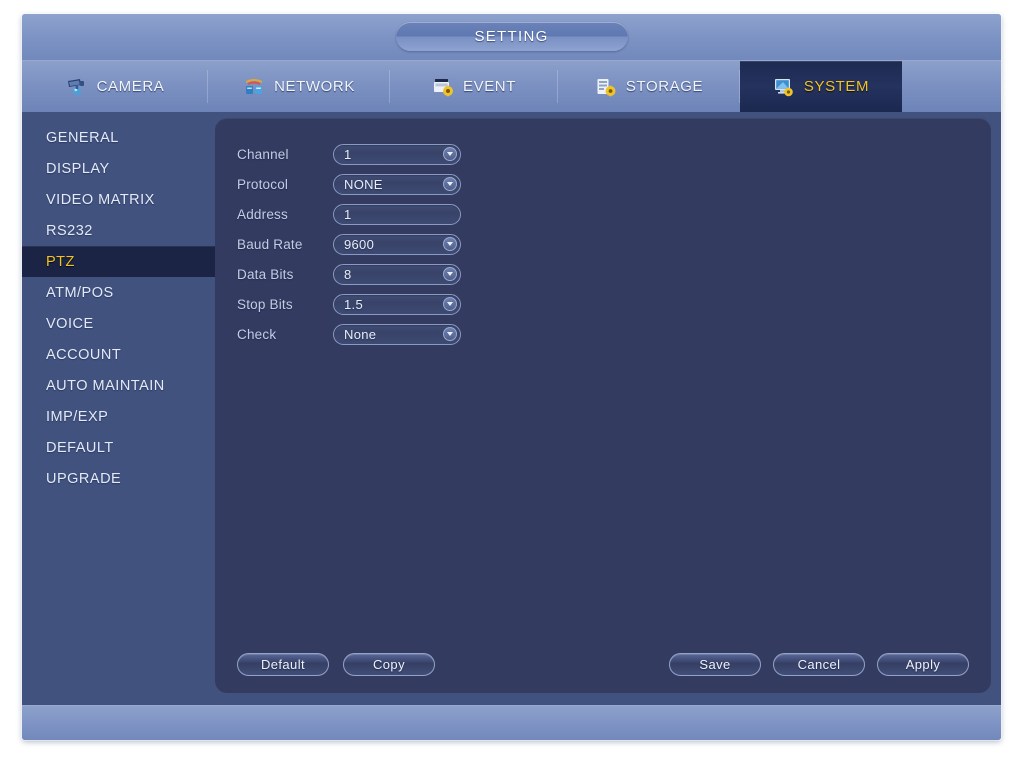  Describe the element at coordinates (314, 86) in the screenshot. I see `tab-network-label: NETWORK` at that location.